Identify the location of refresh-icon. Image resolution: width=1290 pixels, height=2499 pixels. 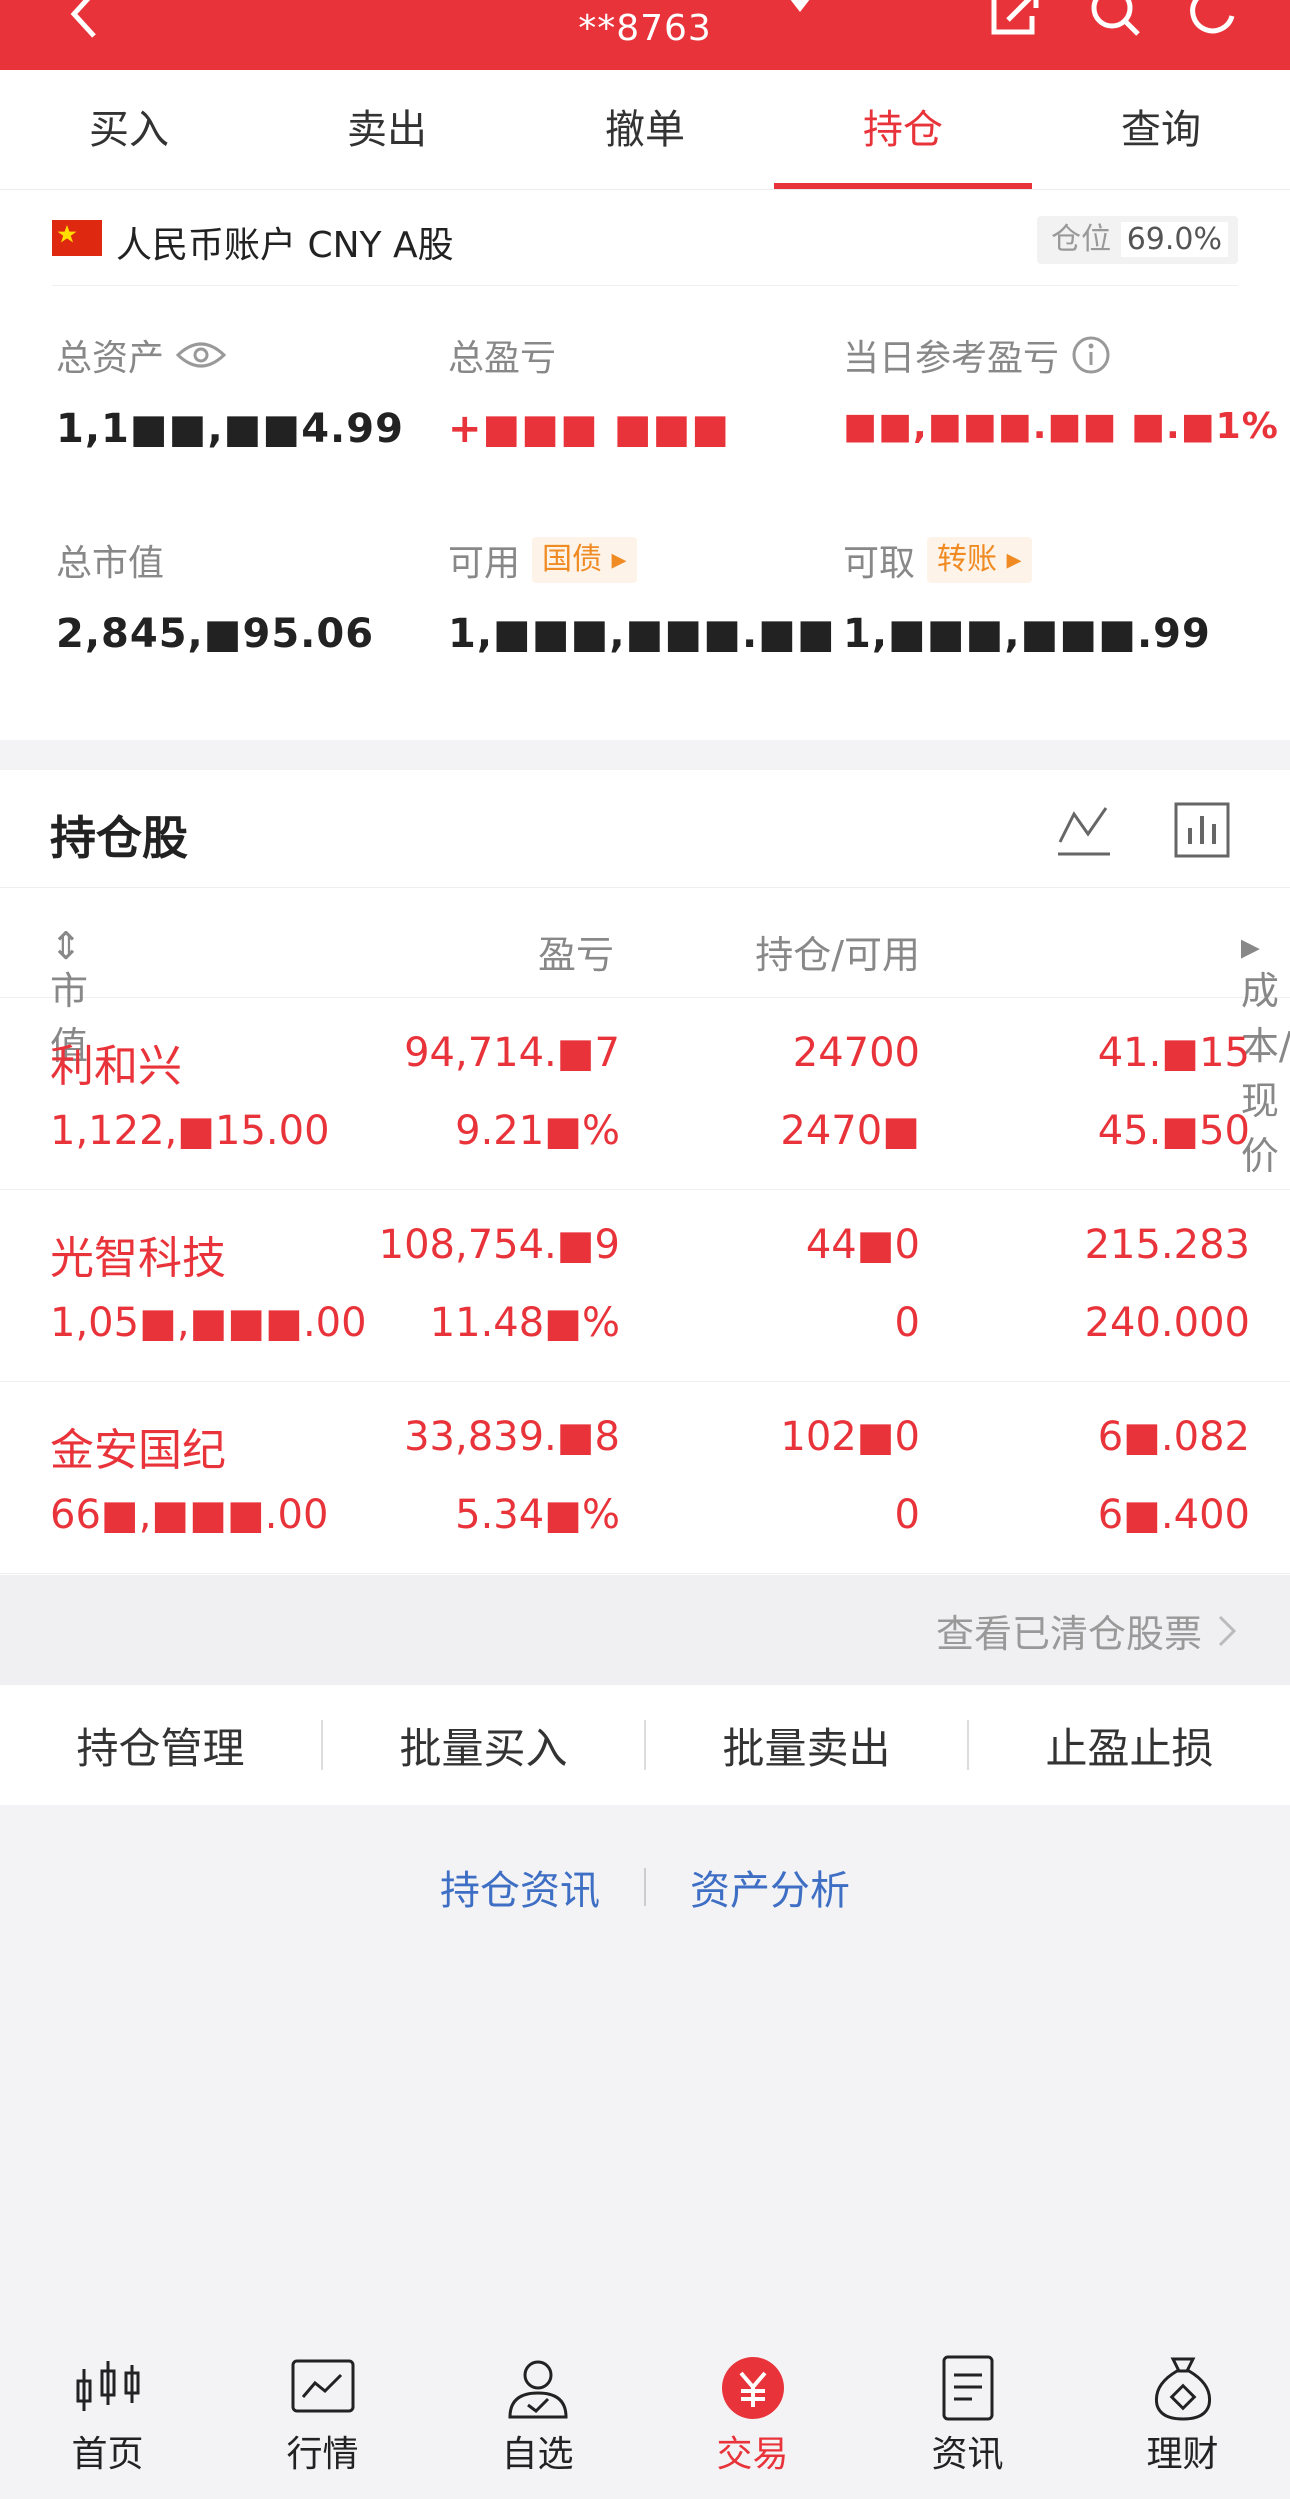
(1215, 19).